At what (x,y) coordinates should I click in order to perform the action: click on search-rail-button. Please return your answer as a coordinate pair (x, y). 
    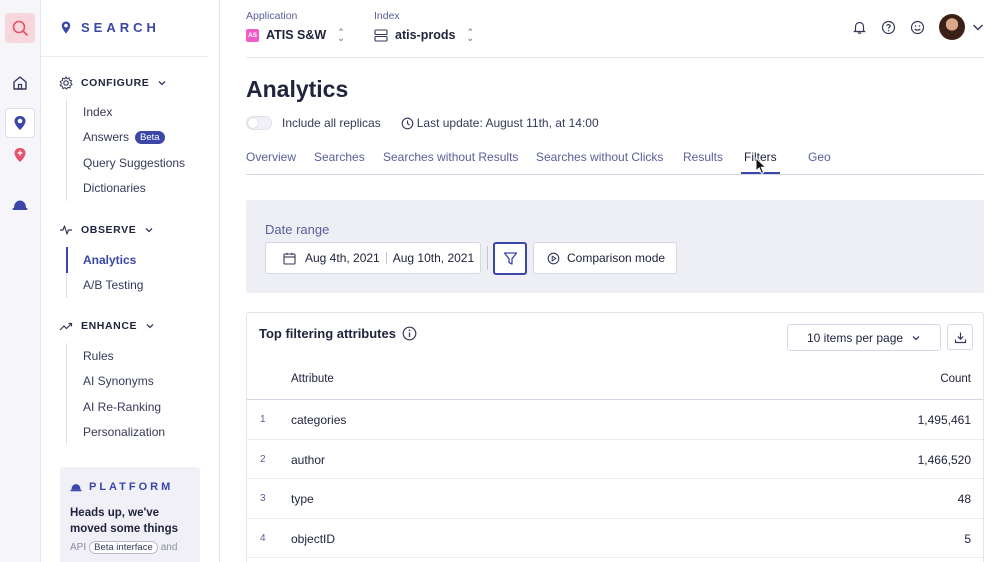
    Looking at the image, I should click on (20, 28).